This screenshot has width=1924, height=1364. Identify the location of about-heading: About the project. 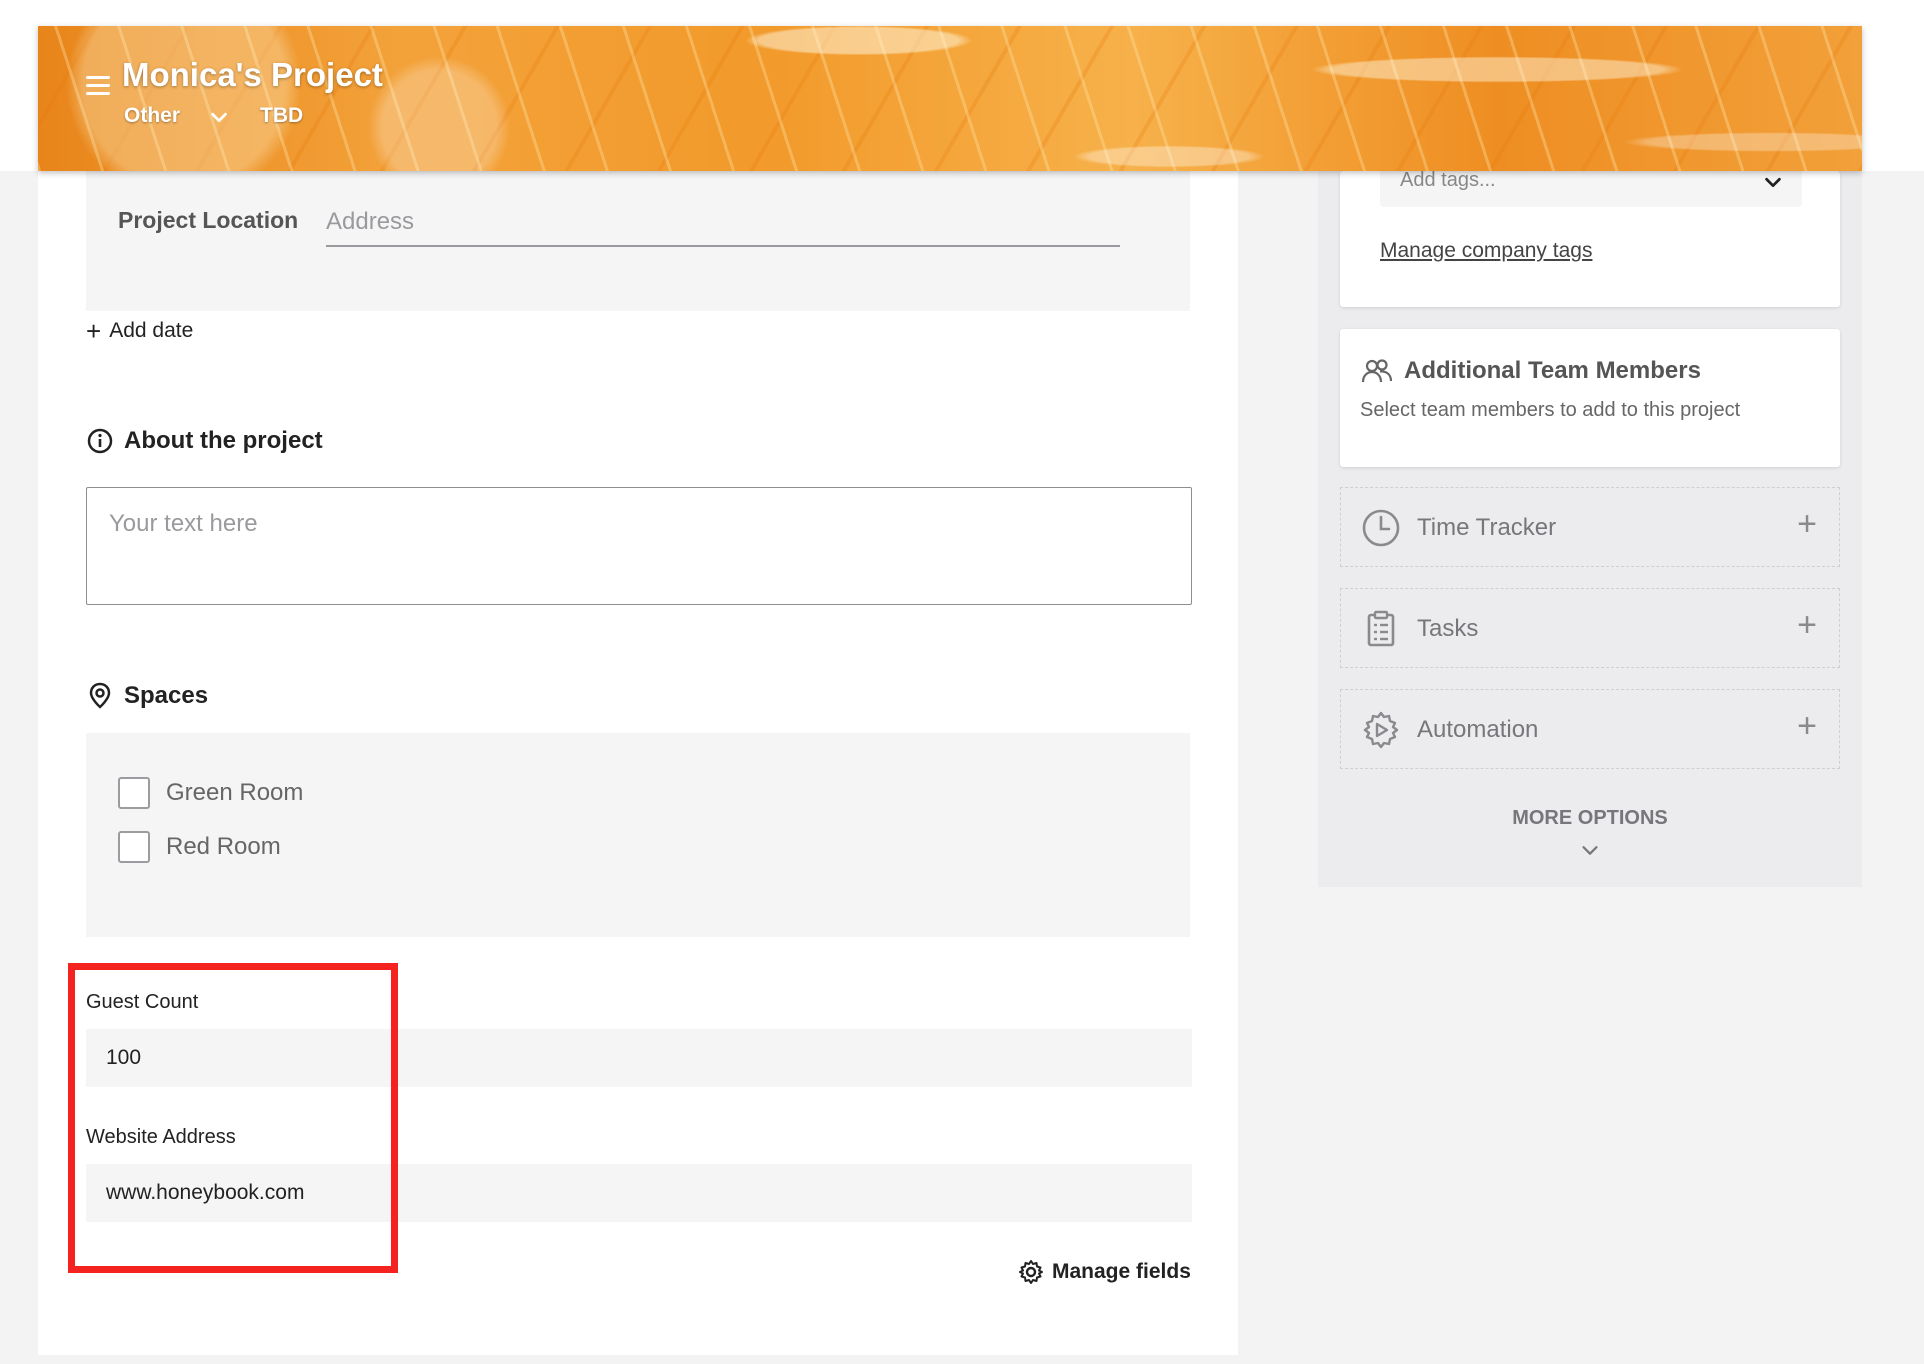
(204, 441).